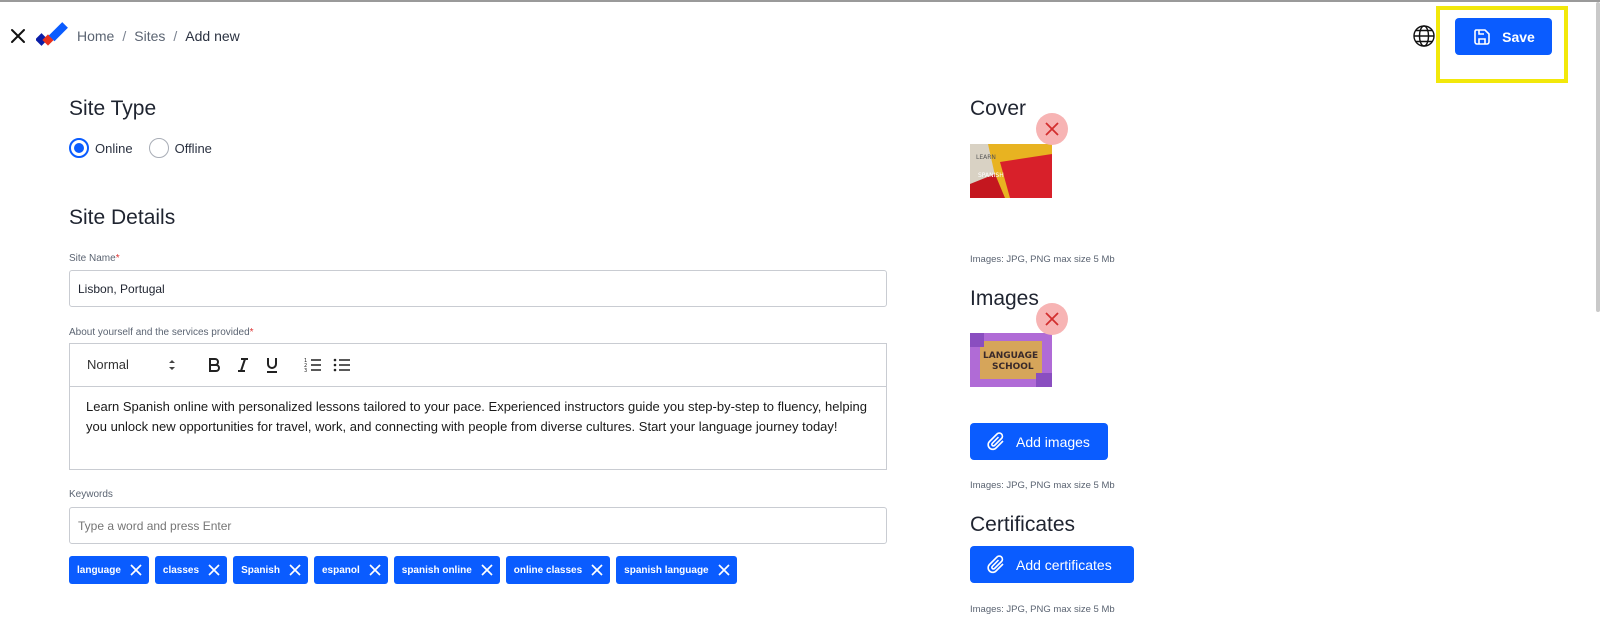 Image resolution: width=1600 pixels, height=630 pixels. Describe the element at coordinates (1518, 36) in the screenshot. I see `save-label: Save` at that location.